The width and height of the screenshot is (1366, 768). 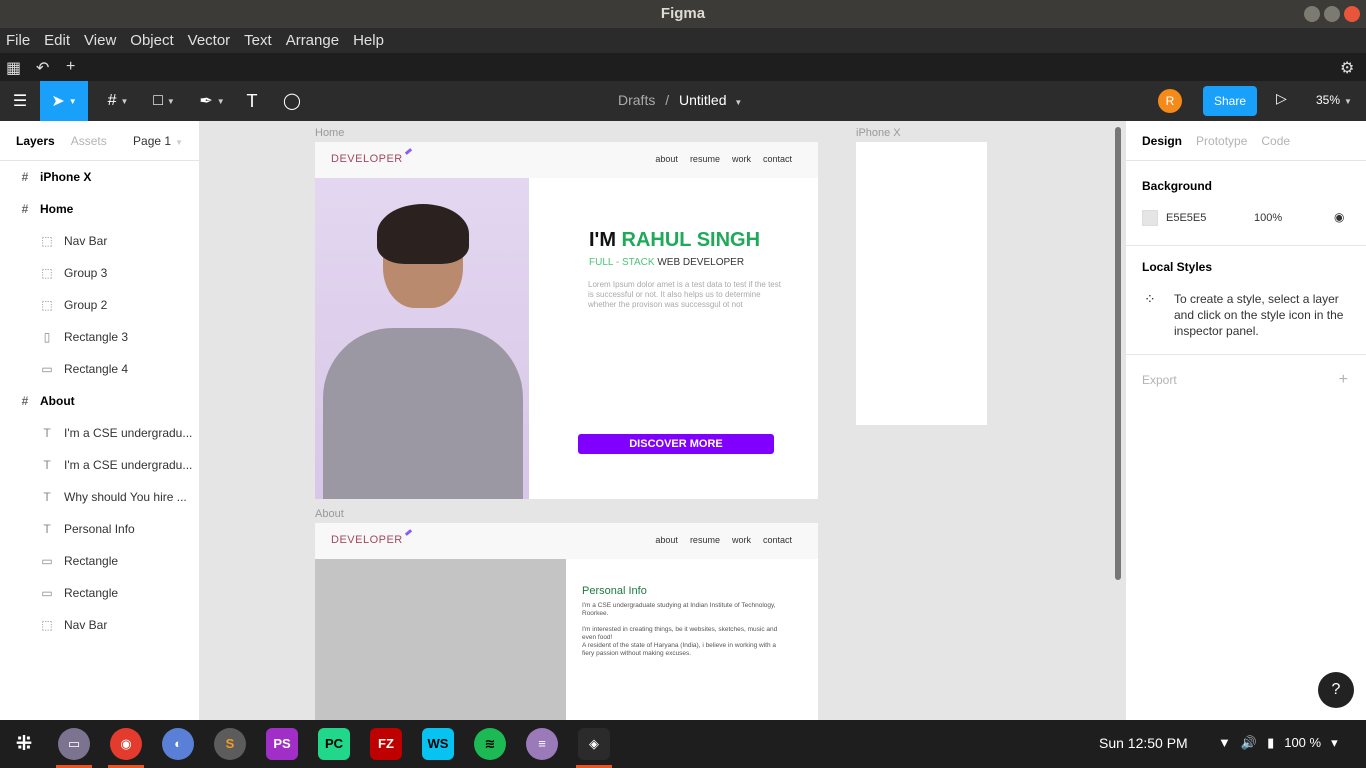 I want to click on photo-hair, so click(x=423, y=234).